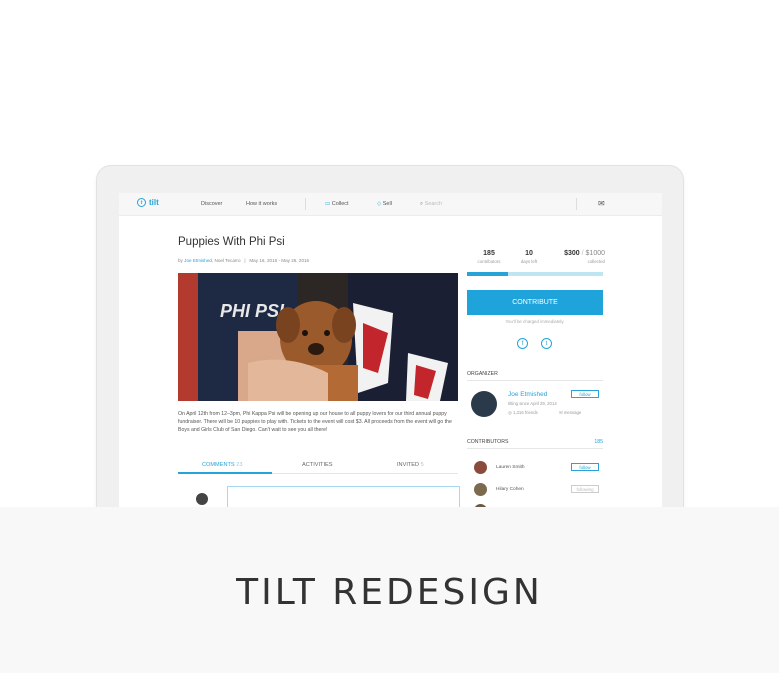 The height and width of the screenshot is (673, 779). Describe the element at coordinates (535, 321) in the screenshot. I see `charge-note: You'll be charged immediately.` at that location.